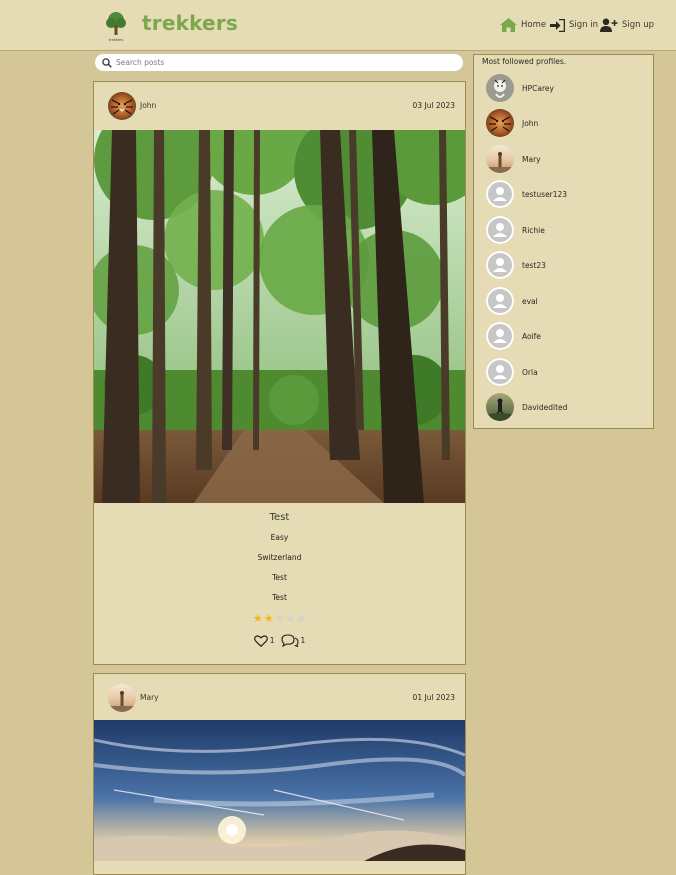  What do you see at coordinates (583, 25) in the screenshot?
I see `nav-sign-in-label: Sign in` at bounding box center [583, 25].